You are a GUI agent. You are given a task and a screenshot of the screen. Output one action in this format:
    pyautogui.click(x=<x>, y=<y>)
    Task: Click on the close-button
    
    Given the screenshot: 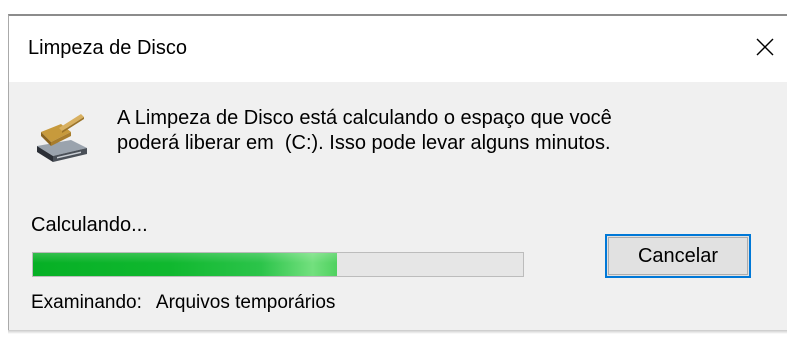 What is the action you would take?
    pyautogui.click(x=765, y=47)
    